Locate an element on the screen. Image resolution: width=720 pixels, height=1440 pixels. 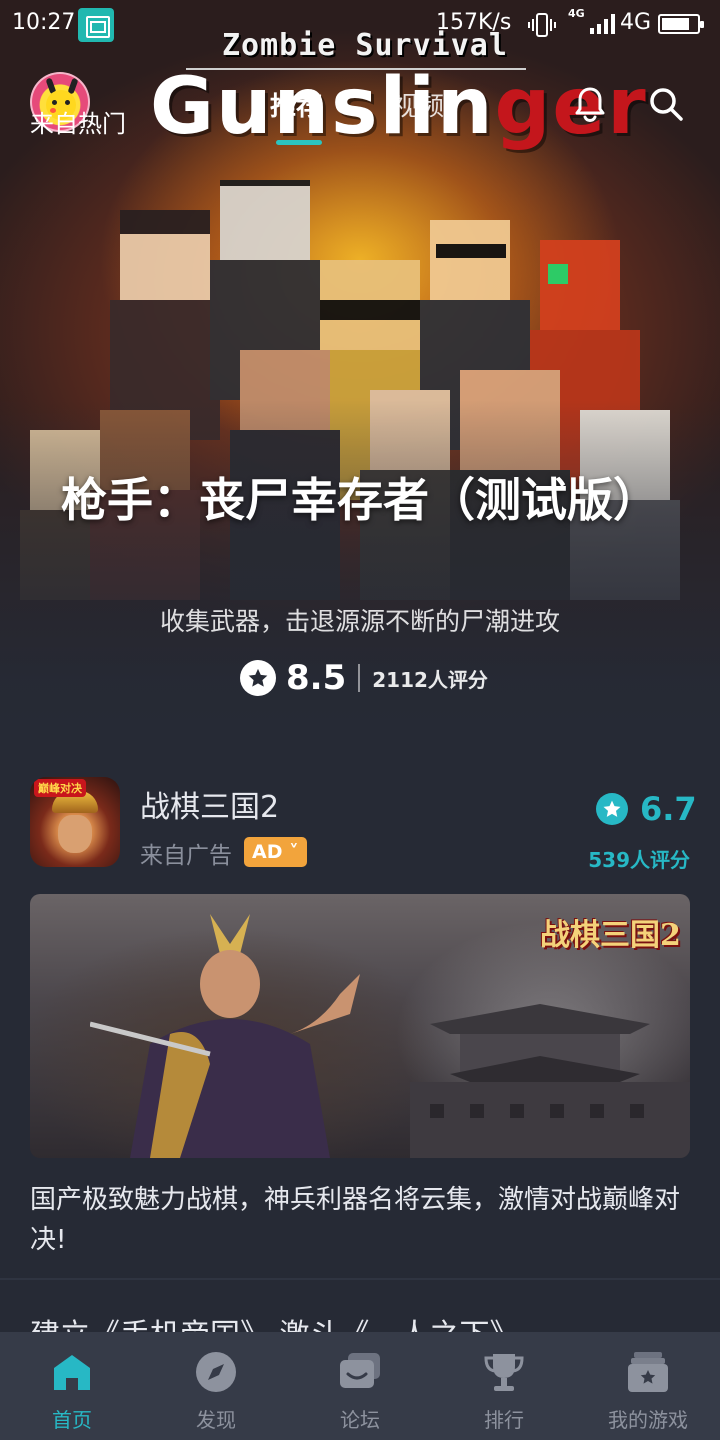
ad-score: 6.7 is located at coordinates (668, 809).